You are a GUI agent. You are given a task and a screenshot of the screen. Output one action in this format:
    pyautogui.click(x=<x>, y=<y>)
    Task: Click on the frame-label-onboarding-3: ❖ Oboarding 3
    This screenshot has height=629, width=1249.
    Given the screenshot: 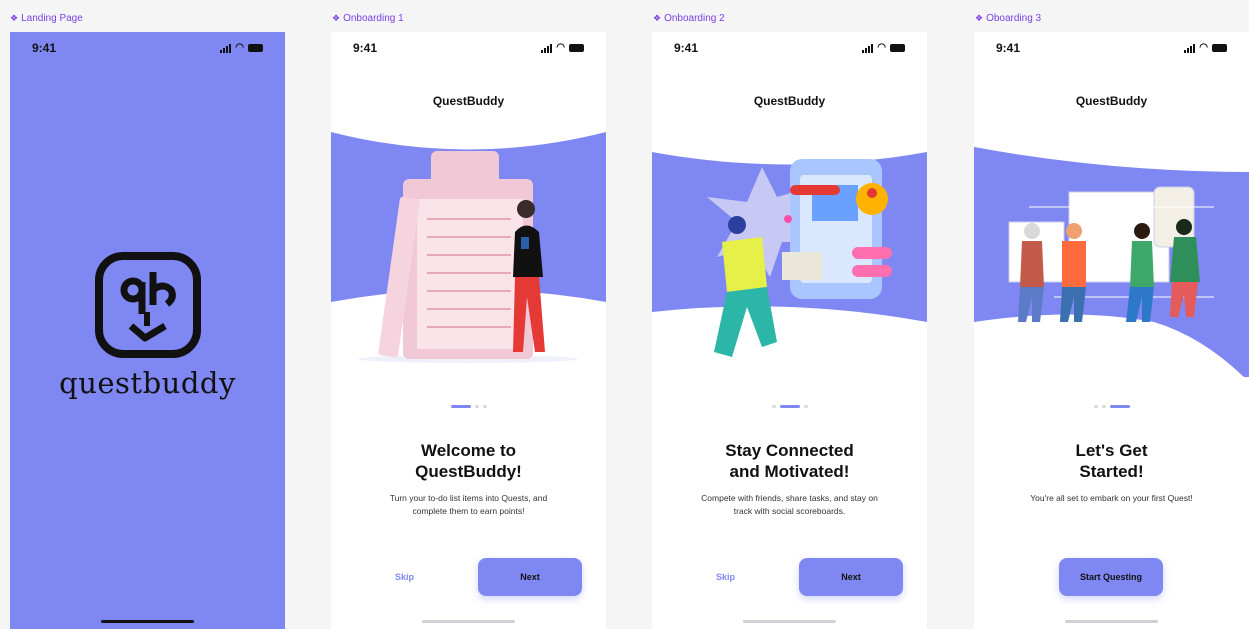 What is the action you would take?
    pyautogui.click(x=1008, y=18)
    